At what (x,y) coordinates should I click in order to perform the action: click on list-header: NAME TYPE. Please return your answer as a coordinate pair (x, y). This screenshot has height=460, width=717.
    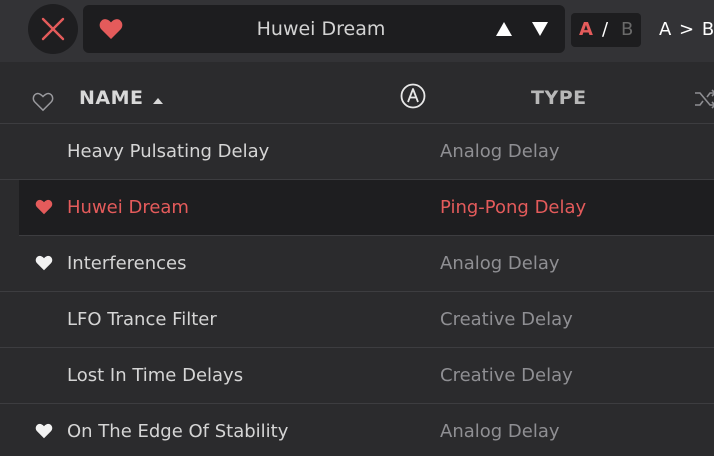
    Looking at the image, I should click on (358, 93).